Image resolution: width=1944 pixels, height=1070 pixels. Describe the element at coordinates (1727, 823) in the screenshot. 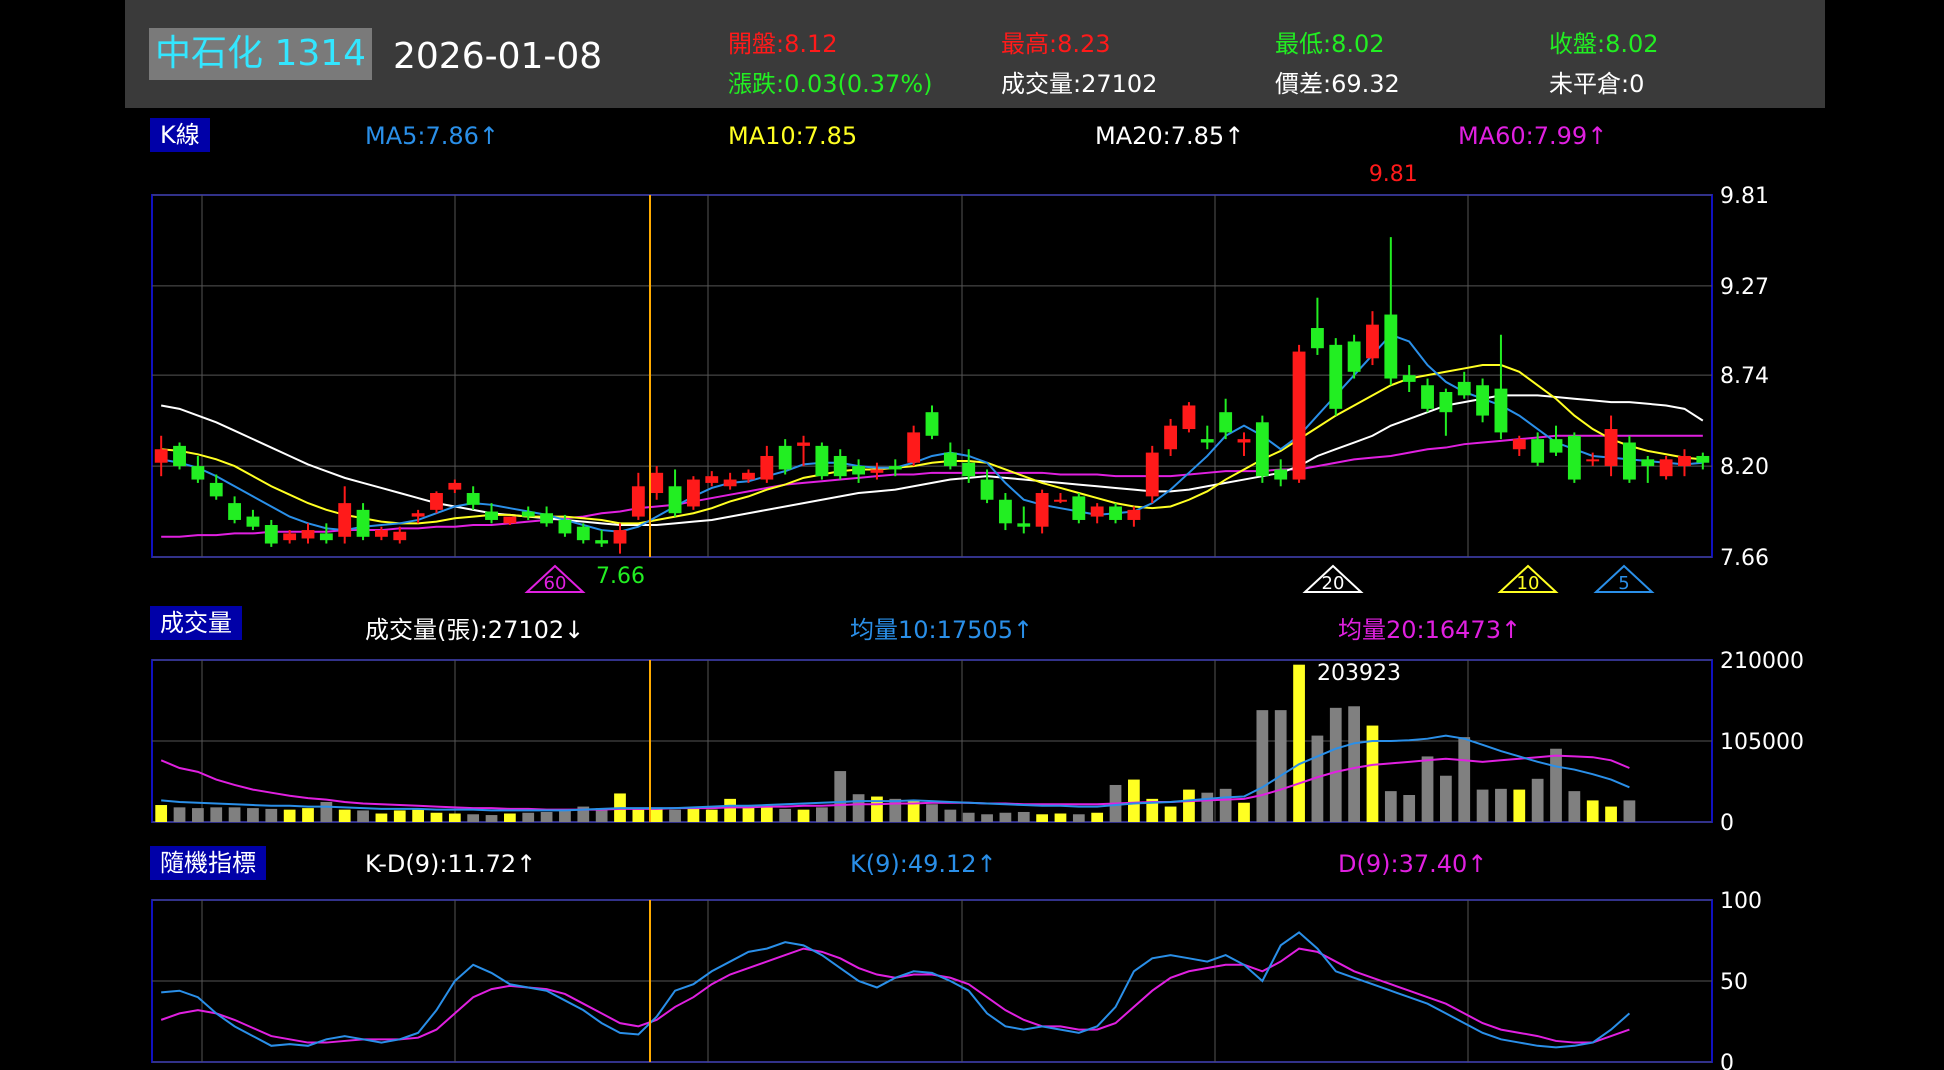

I see `volume-tick-2: 0` at that location.